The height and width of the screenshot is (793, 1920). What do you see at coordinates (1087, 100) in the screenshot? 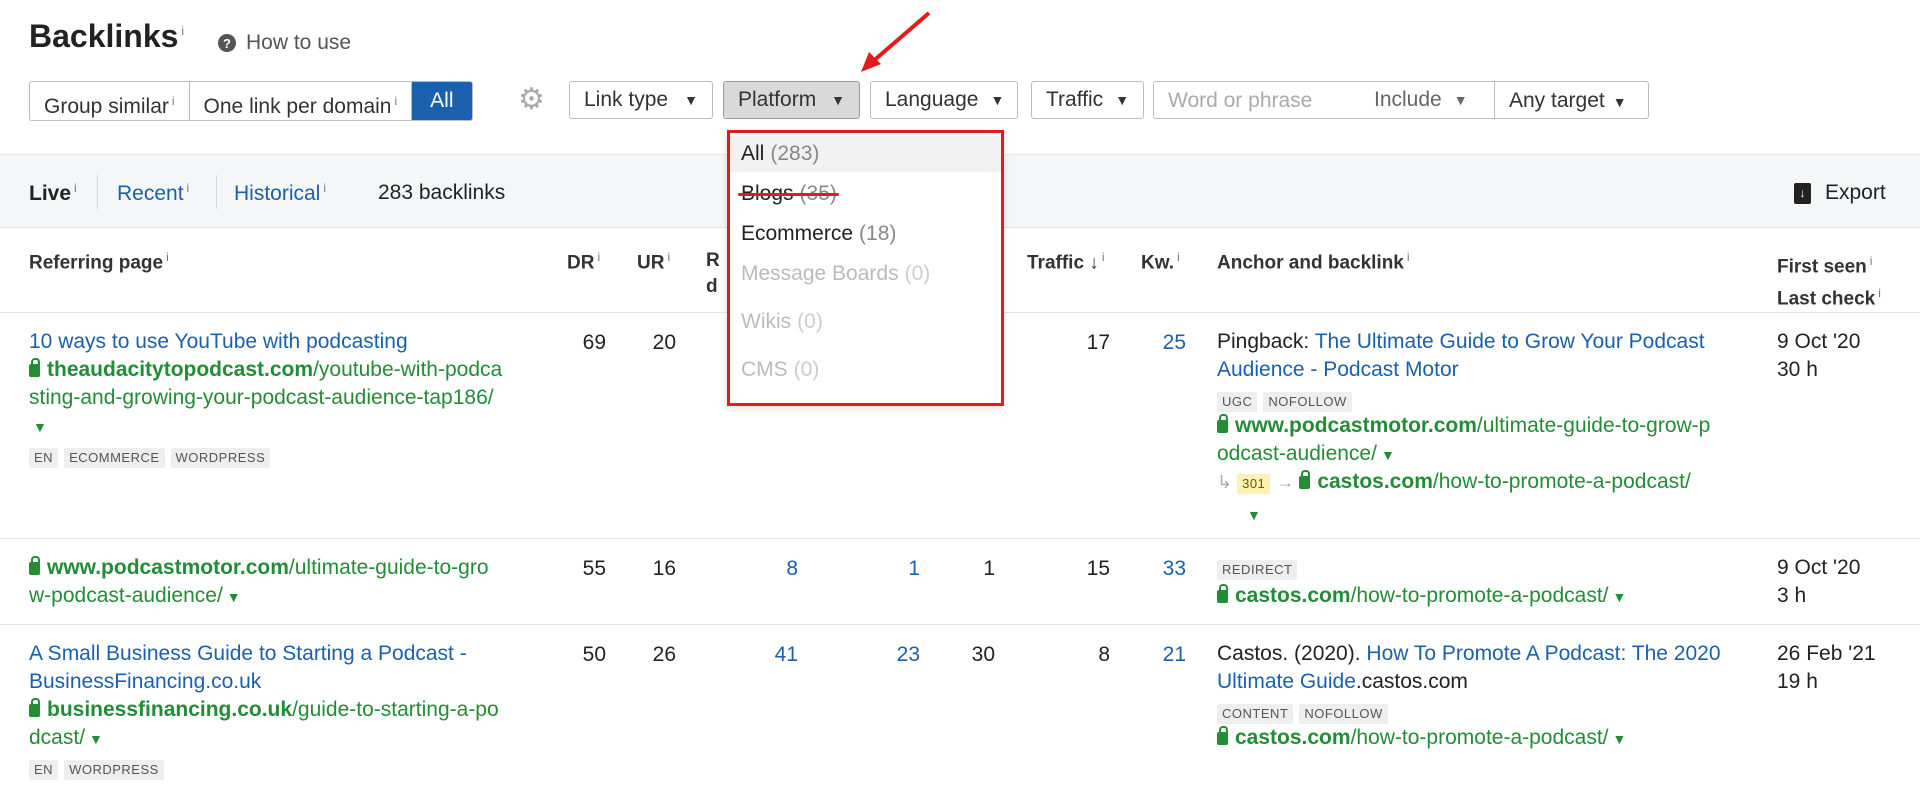
I see `traffic-dropdown: Traffic ▼` at bounding box center [1087, 100].